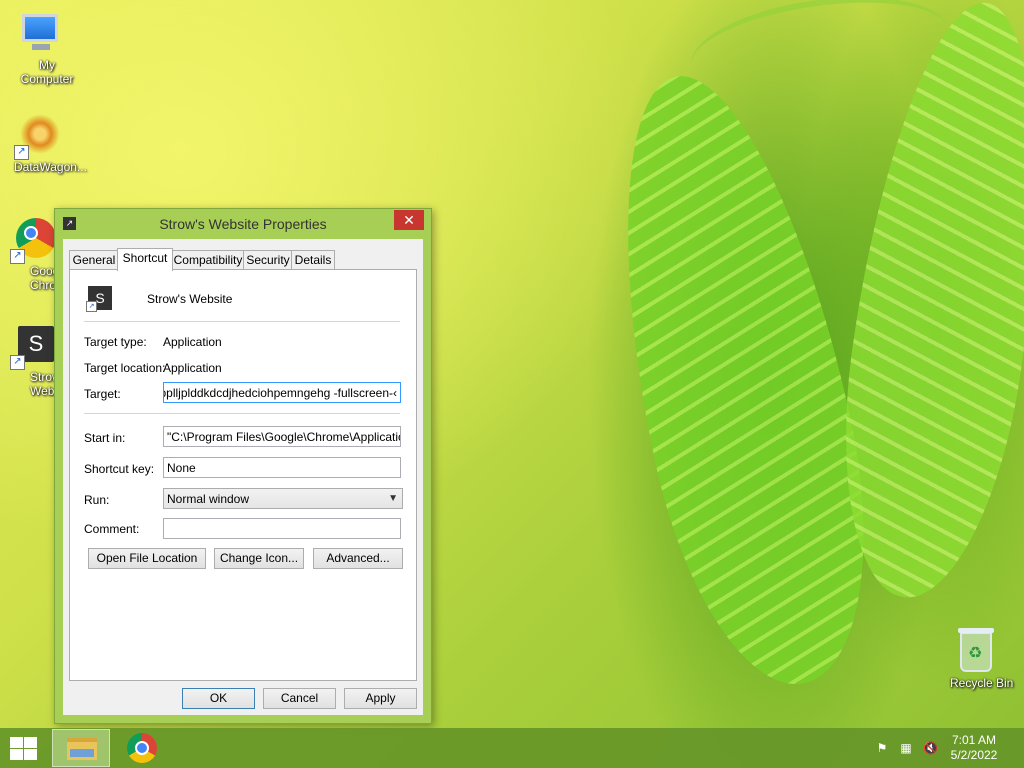 The image size is (1024, 768). I want to click on clock-time: 7:01 AM, so click(974, 740).